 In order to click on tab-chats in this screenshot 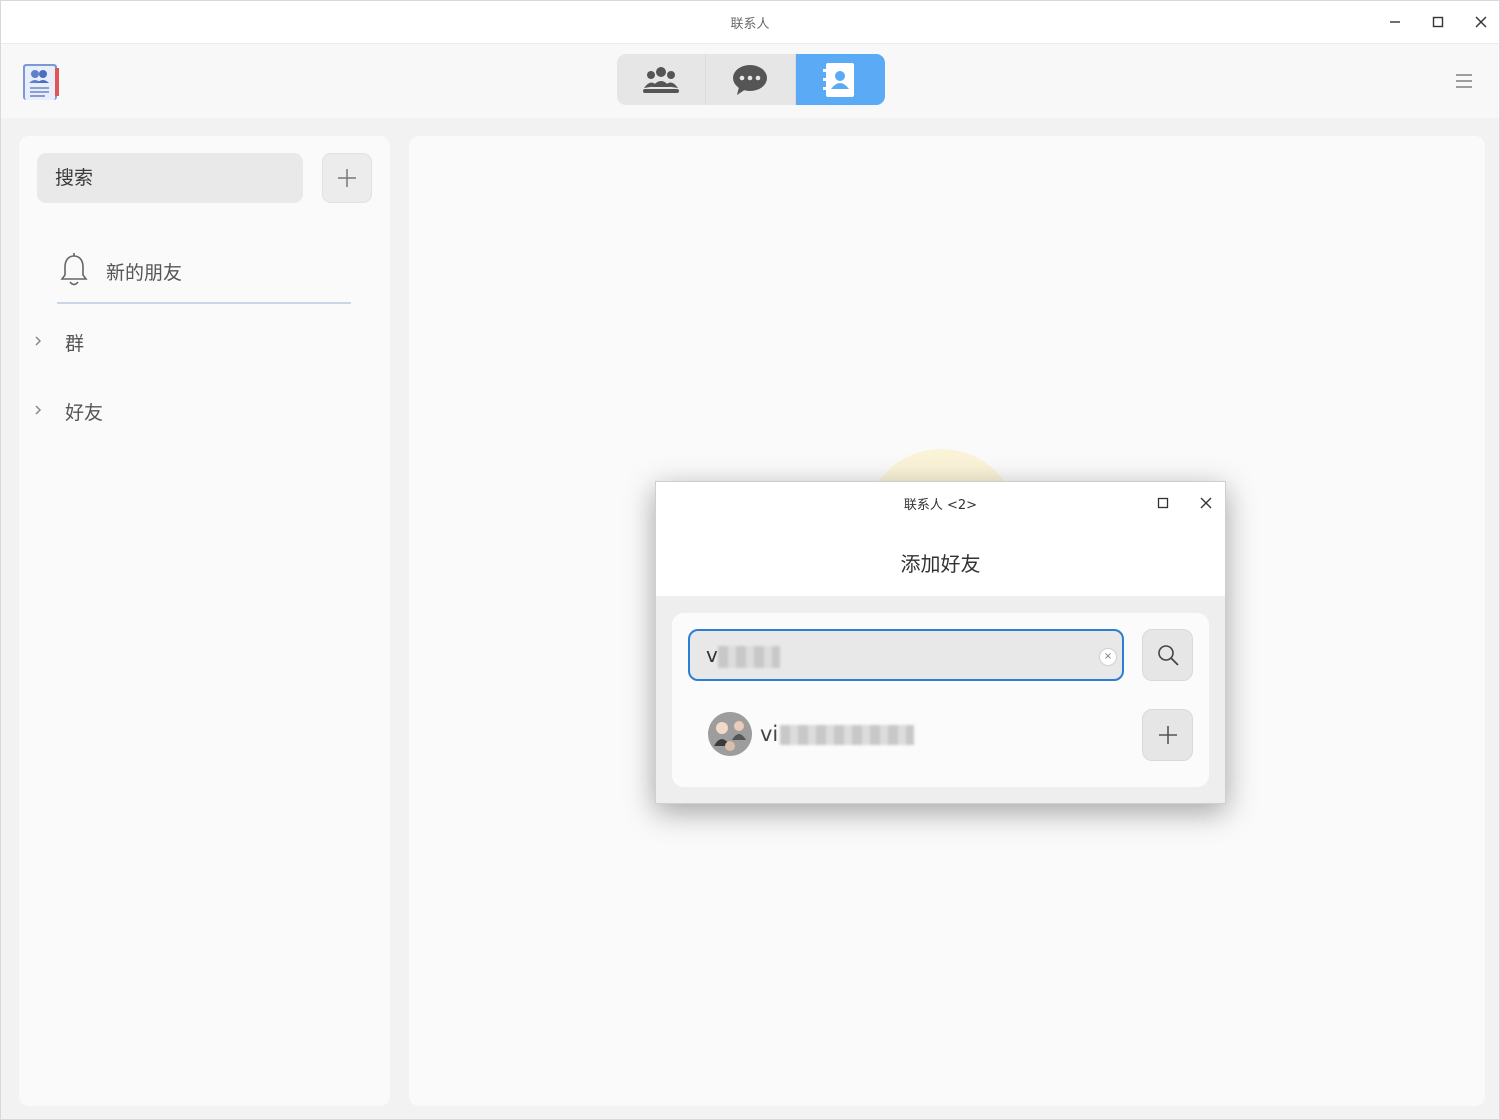, I will do `click(751, 79)`.